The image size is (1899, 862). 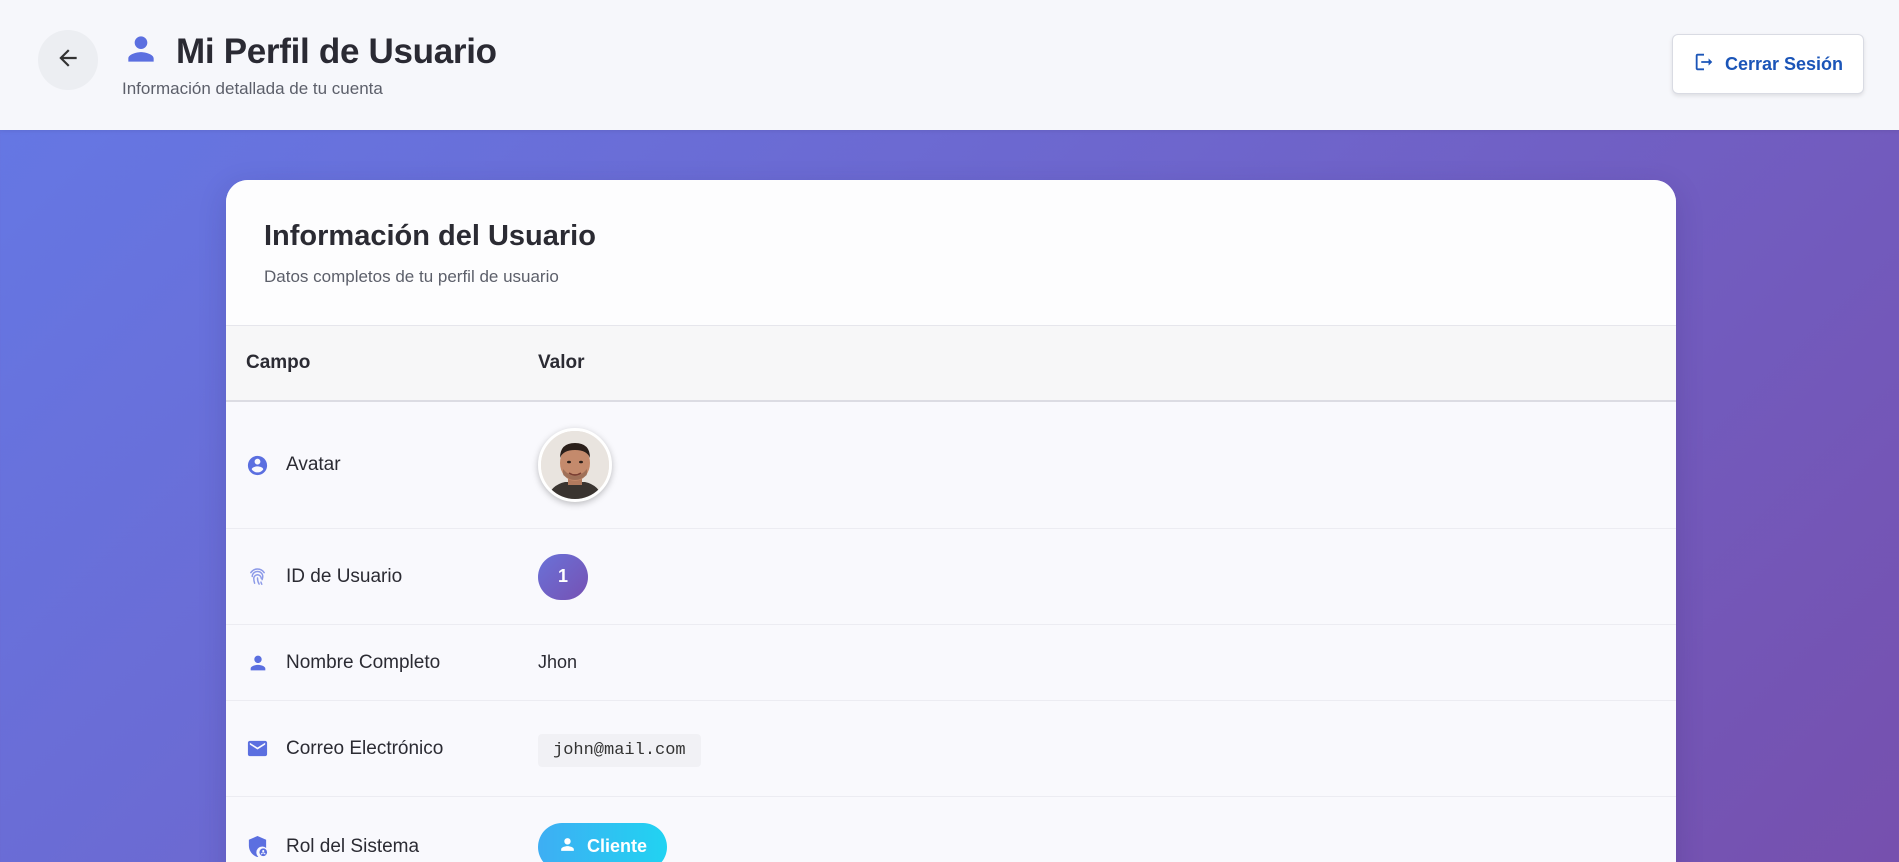 I want to click on user-id-badge: 1, so click(x=563, y=576).